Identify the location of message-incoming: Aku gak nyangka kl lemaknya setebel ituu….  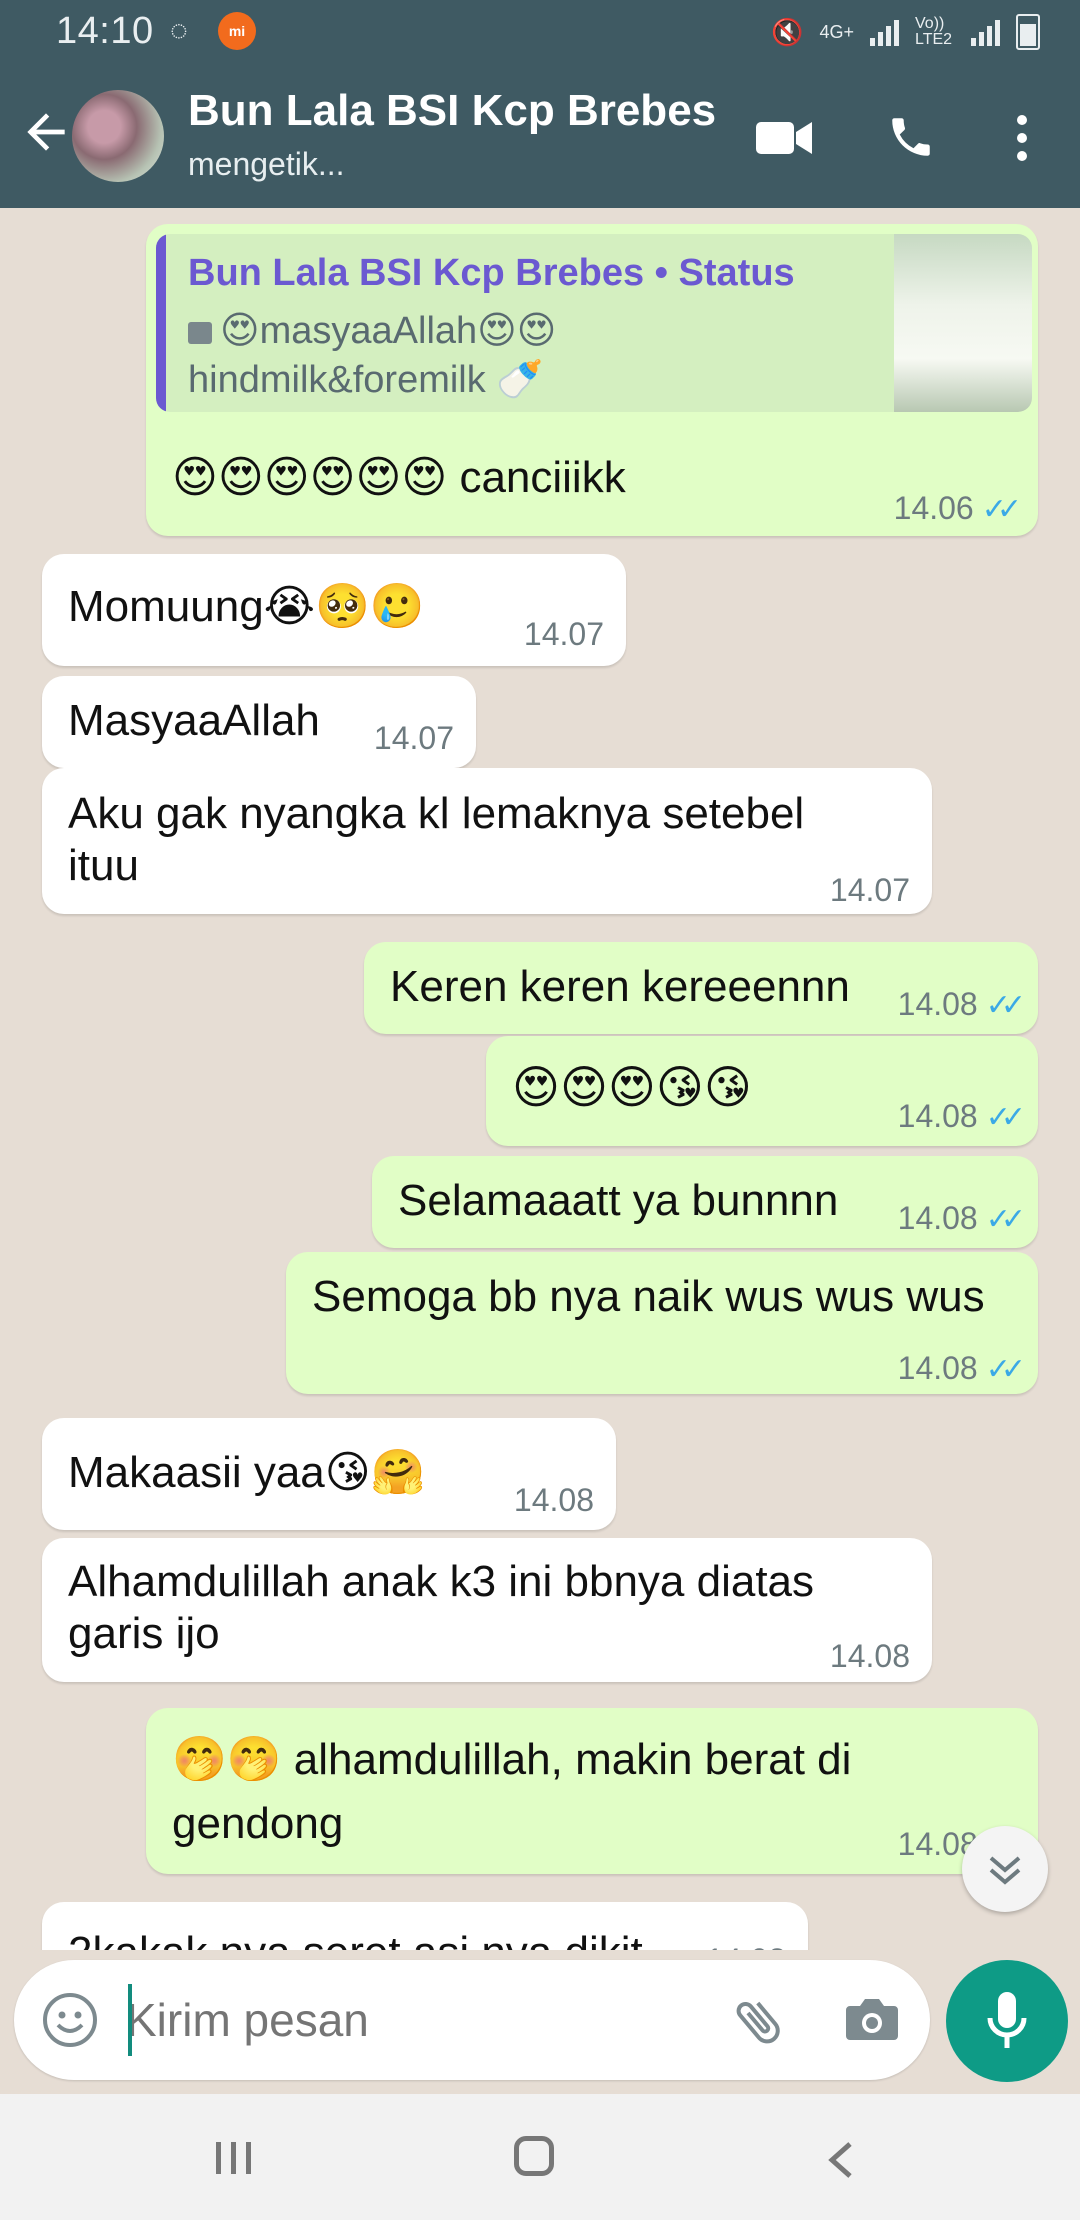
(487, 841).